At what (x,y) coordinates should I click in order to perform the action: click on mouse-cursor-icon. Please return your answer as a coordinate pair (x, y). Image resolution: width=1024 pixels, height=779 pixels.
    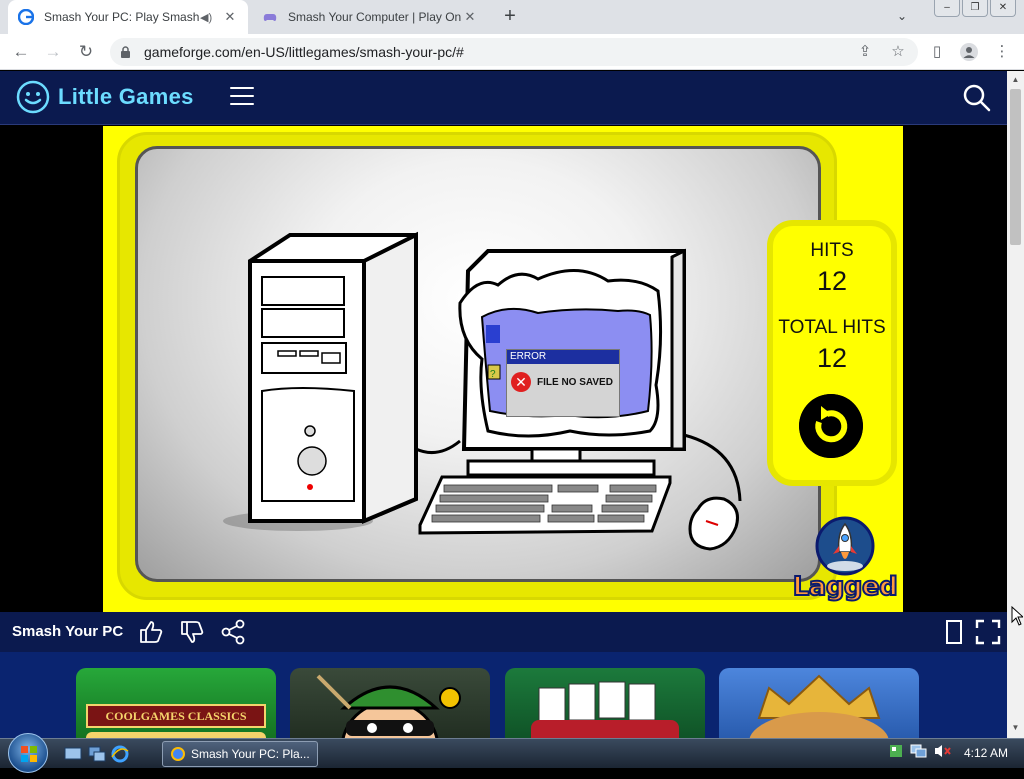
    Looking at the image, I should click on (1017, 616).